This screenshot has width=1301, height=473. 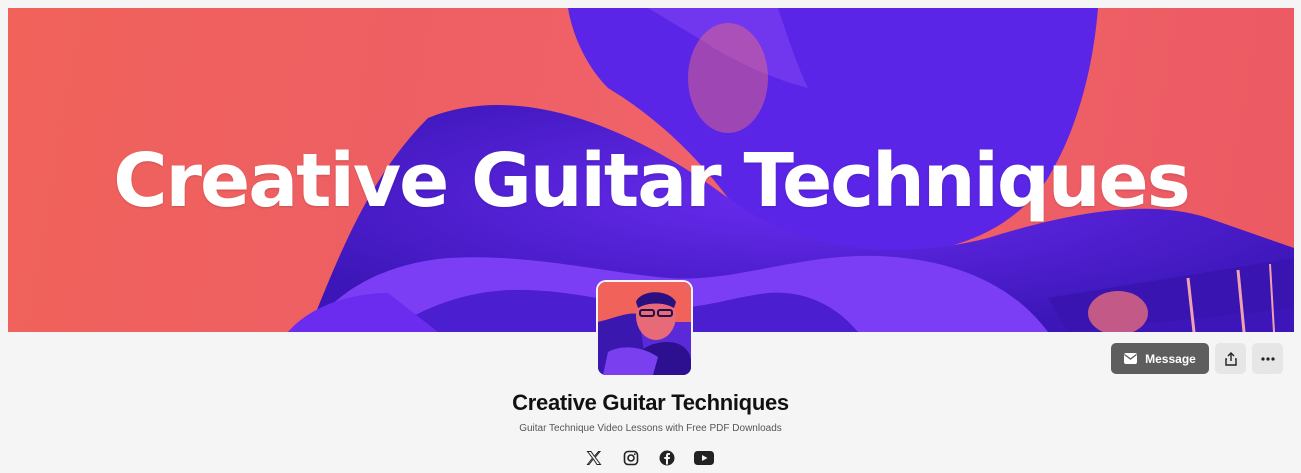 I want to click on x-icon, so click(x=594, y=458).